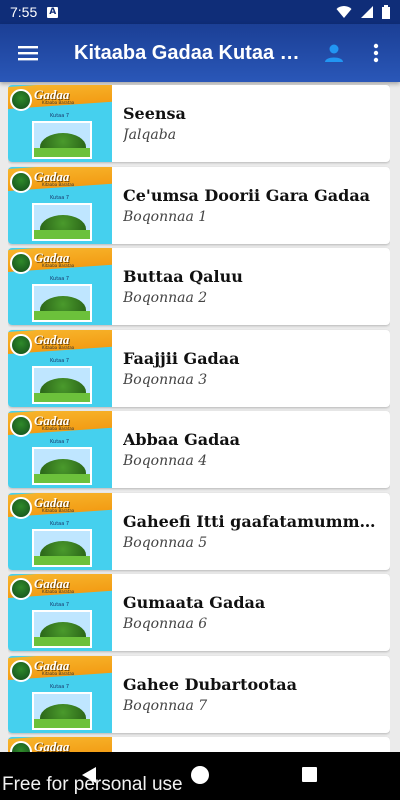 The height and width of the screenshot is (800, 400). What do you see at coordinates (256, 449) in the screenshot?
I see `chapter-text: Abbaa Gadaa Boqonnaa 4` at bounding box center [256, 449].